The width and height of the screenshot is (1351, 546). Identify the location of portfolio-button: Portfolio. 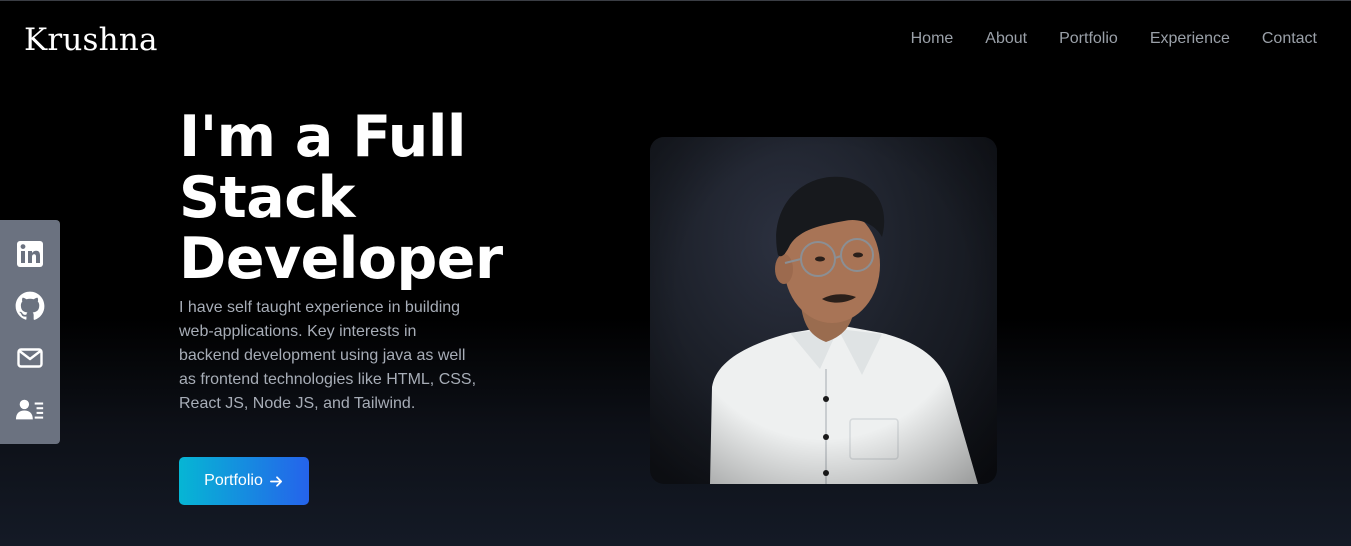
(244, 481).